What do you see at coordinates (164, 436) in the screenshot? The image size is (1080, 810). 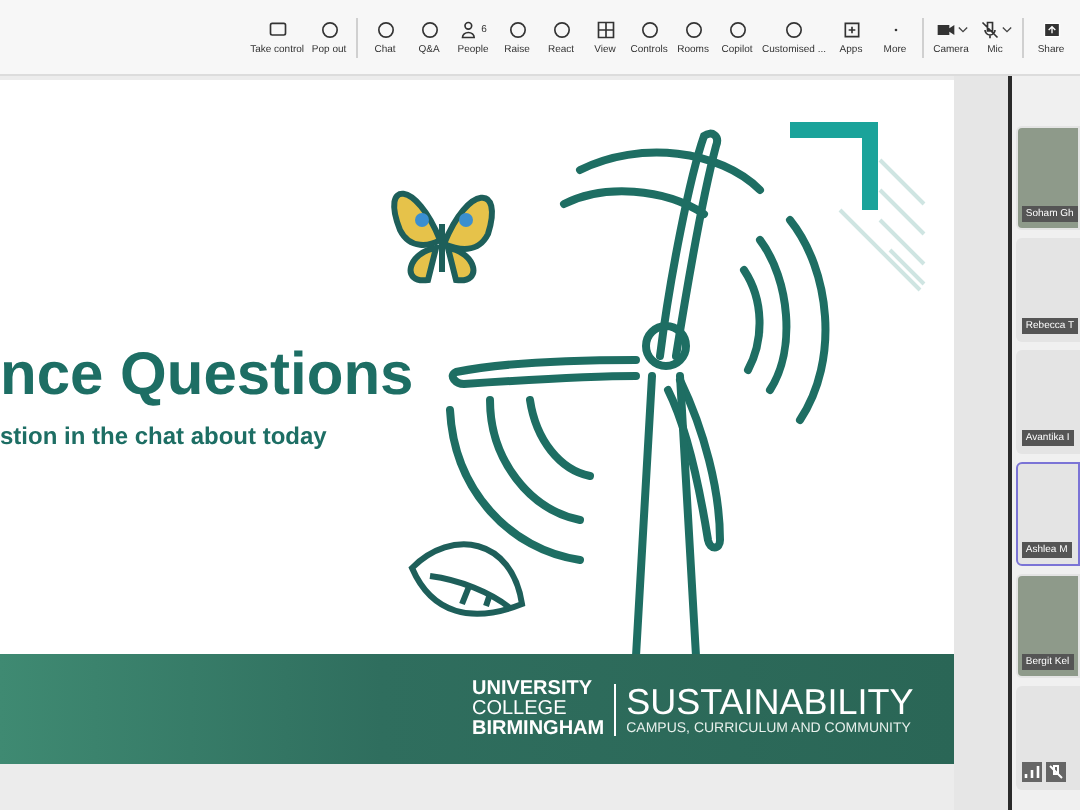 I see `slide-subtitle: stion in the chat about today` at bounding box center [164, 436].